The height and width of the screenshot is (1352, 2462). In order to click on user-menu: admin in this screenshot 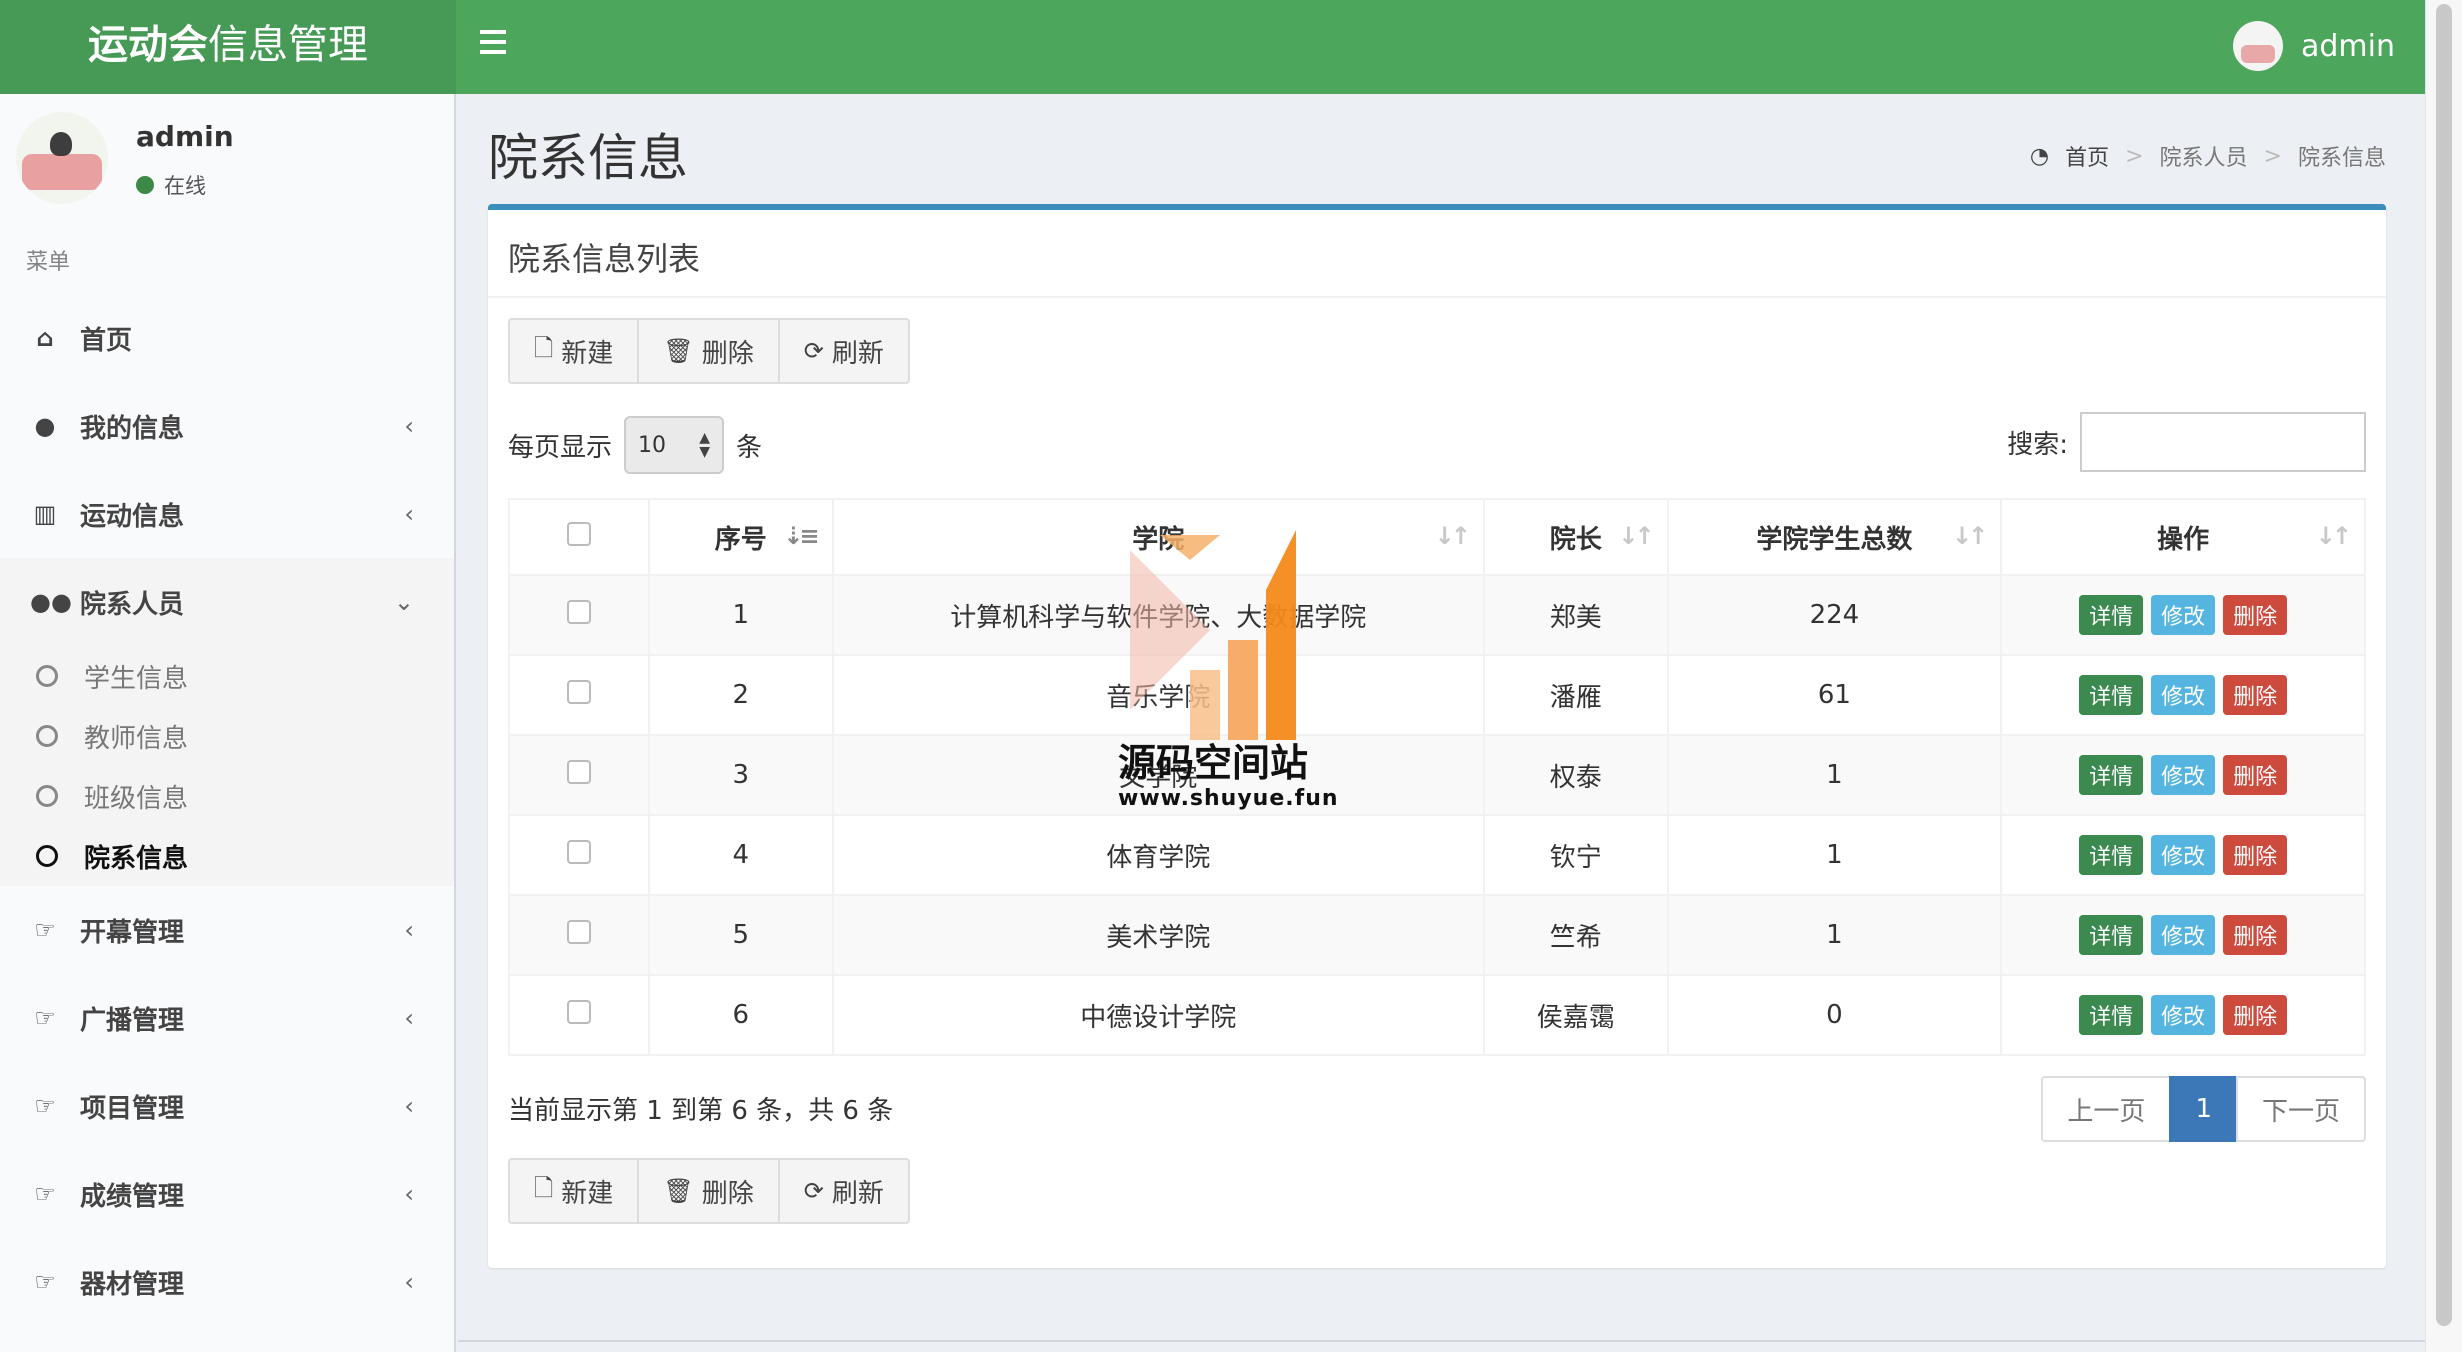, I will do `click(2314, 46)`.